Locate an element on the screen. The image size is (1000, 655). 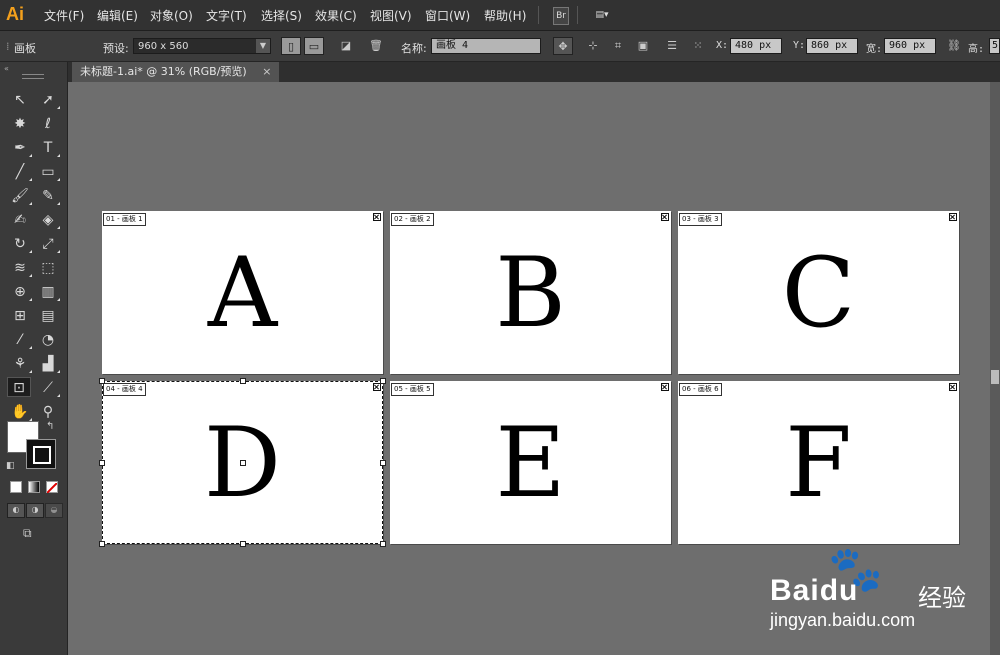
draw-behind-button: ◑ is located at coordinates (35, 510).